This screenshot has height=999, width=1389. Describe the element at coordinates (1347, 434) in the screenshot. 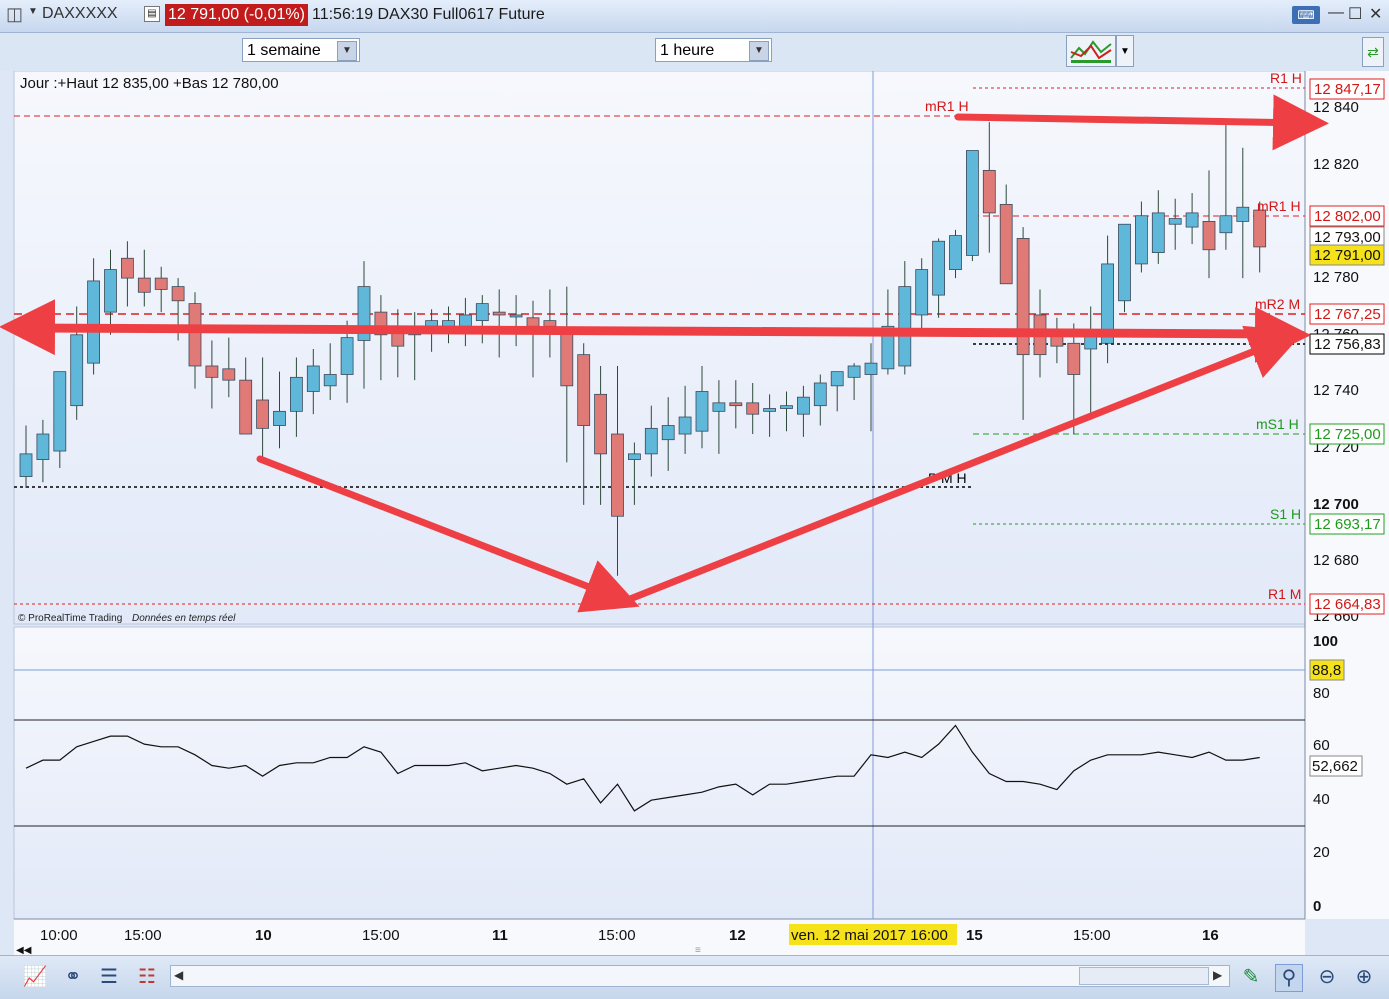

I see `tag-ms1h-text: 12 725,00` at that location.